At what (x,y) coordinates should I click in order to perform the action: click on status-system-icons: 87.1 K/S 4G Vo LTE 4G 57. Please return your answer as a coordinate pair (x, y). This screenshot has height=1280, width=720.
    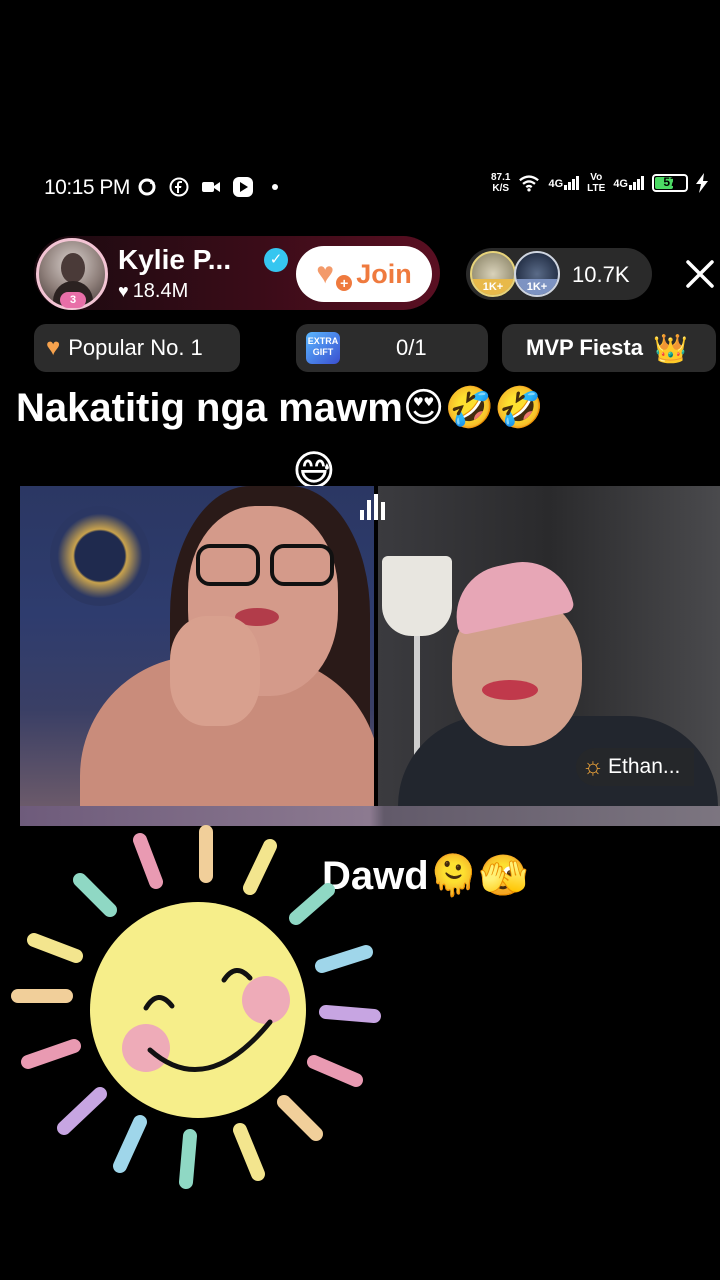
    Looking at the image, I should click on (599, 183).